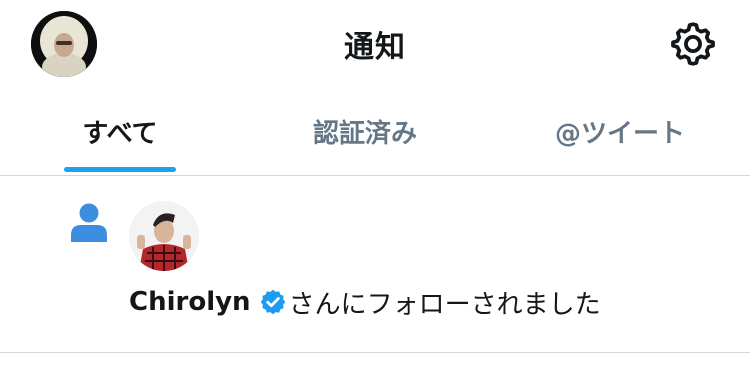 The width and height of the screenshot is (750, 368). Describe the element at coordinates (120, 131) in the screenshot. I see `tab-all: すべて` at that location.